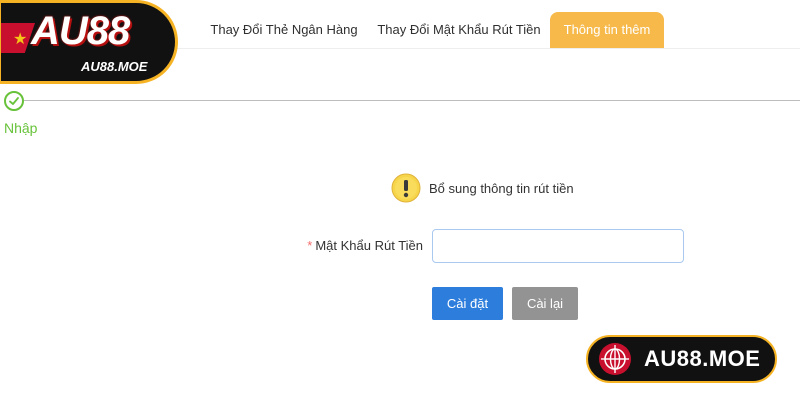 The width and height of the screenshot is (800, 400). What do you see at coordinates (114, 66) in the screenshot?
I see `logo-subtext: AU88.MOE` at bounding box center [114, 66].